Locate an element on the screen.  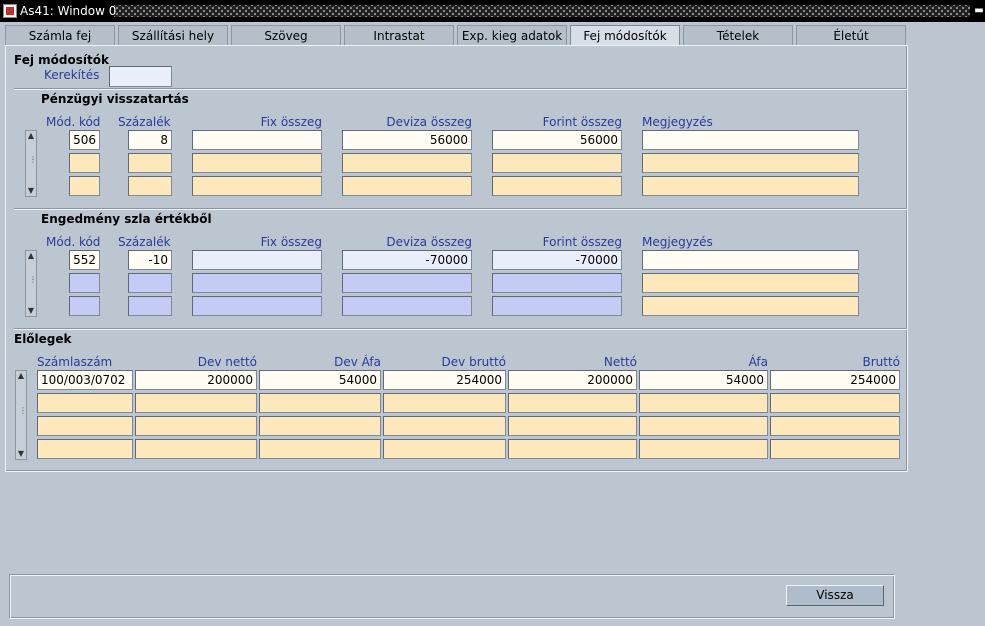
eloleg-scrollbar: ▲ ⋮ ▼ is located at coordinates (21, 415).